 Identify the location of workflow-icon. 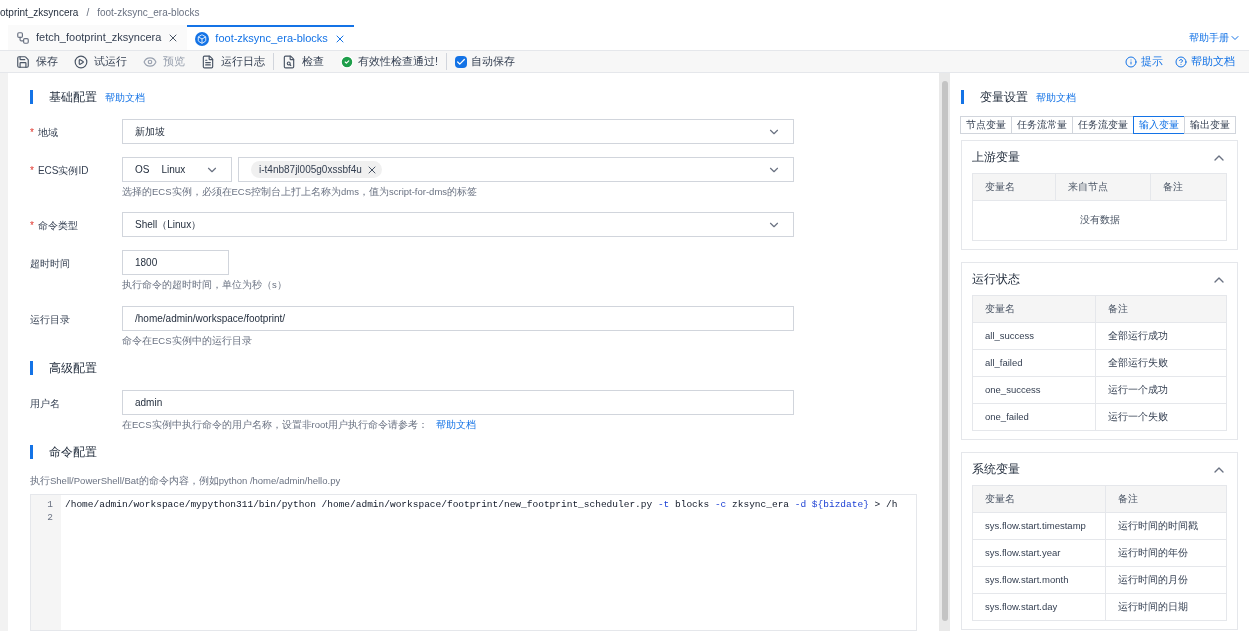
(23, 37).